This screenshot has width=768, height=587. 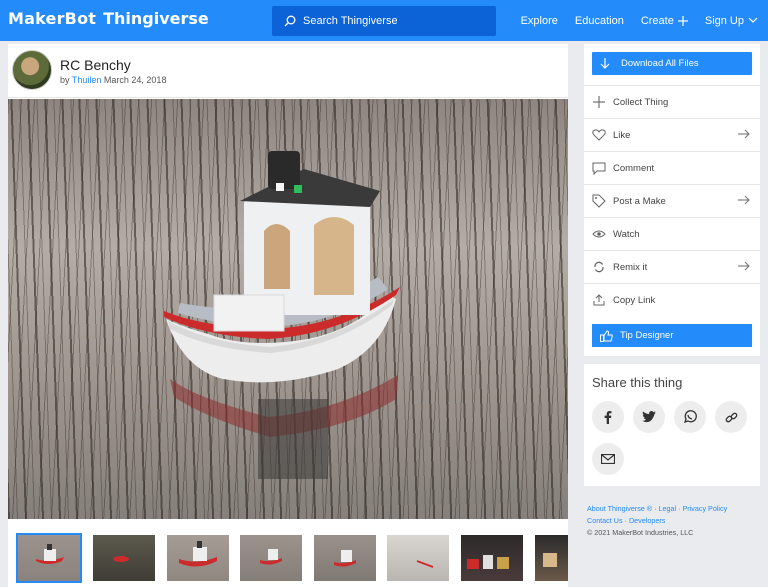 I want to click on comment-label: Comment, so click(x=634, y=168).